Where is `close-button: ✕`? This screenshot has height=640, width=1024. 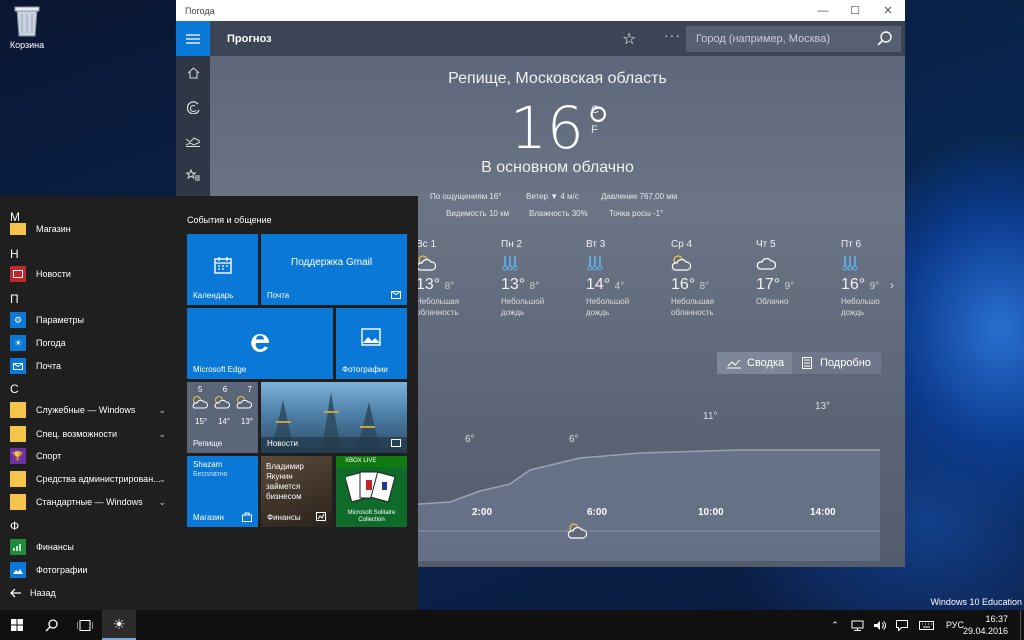
close-button: ✕ is located at coordinates (888, 10).